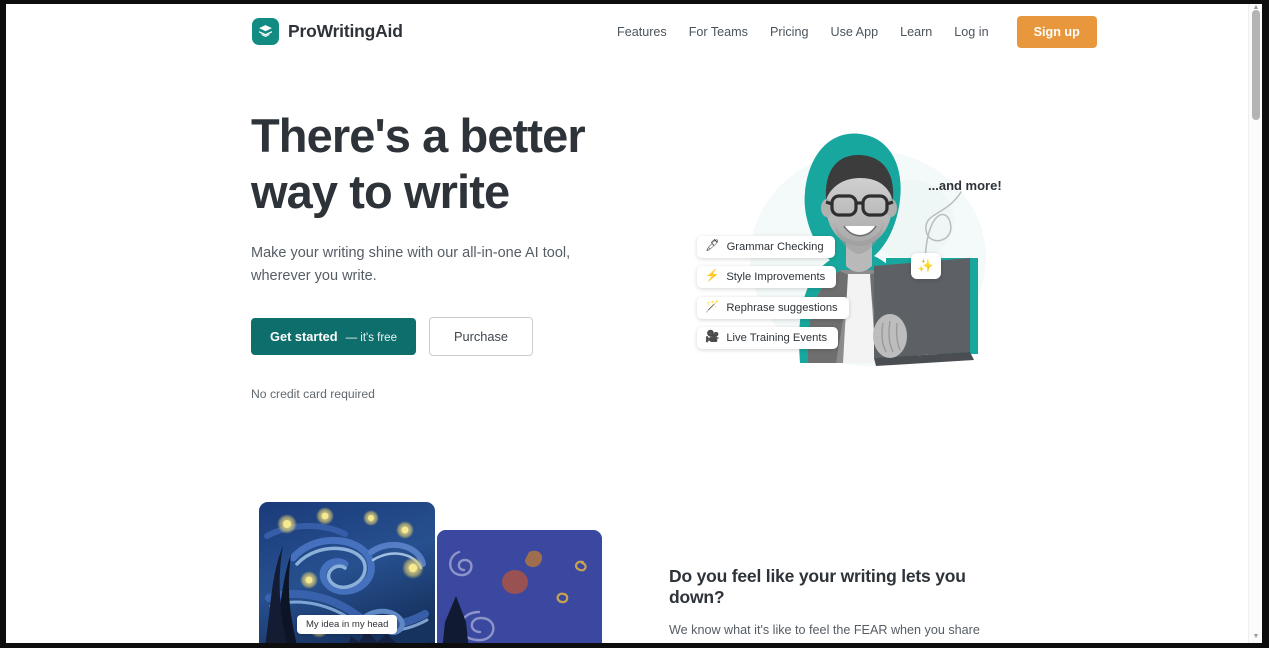 This screenshot has height=648, width=1269. I want to click on magic-wand-icon: 🪄, so click(712, 307).